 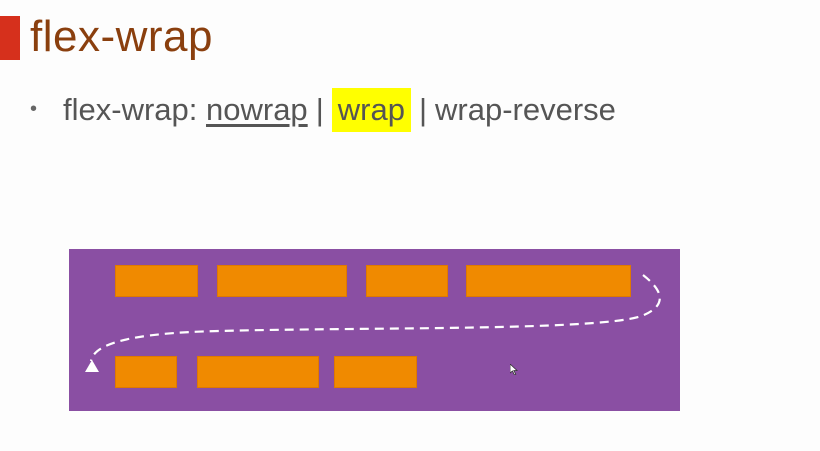 What do you see at coordinates (257, 109) in the screenshot?
I see `option-nowrap: nowrap` at bounding box center [257, 109].